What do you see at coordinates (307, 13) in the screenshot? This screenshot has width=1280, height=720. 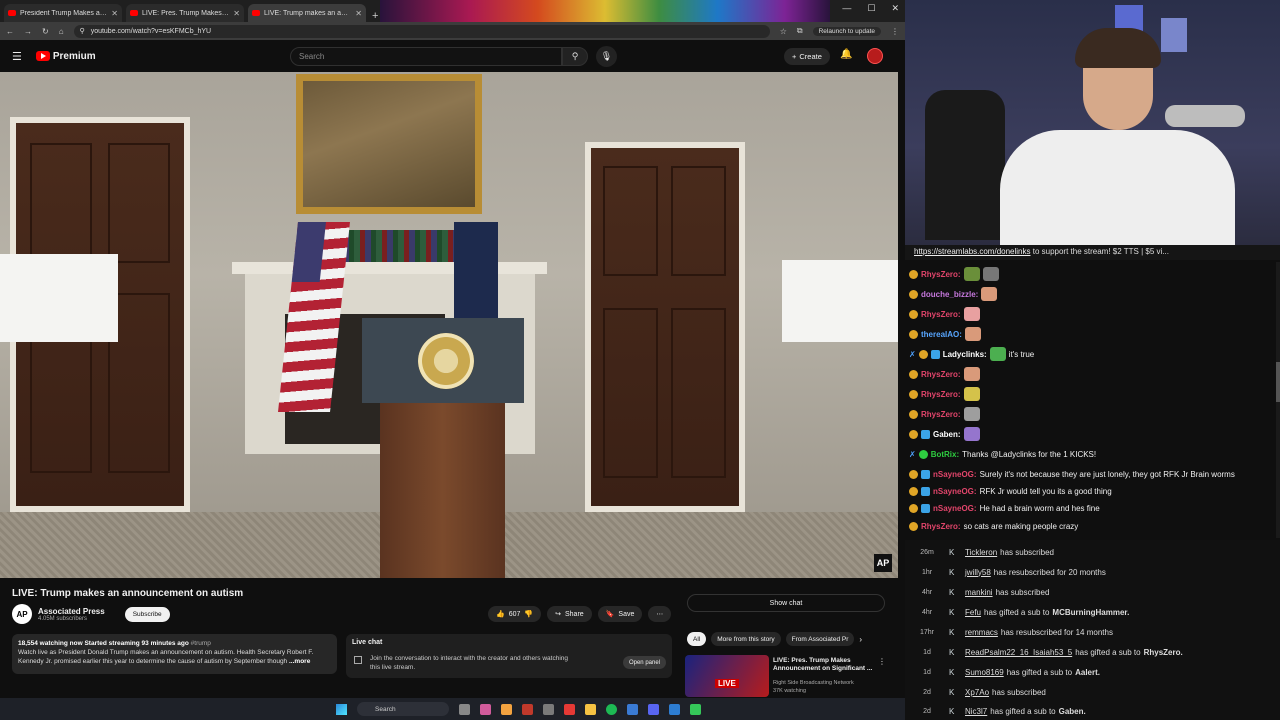 I see `browser-tab-3: LIVE: Trump makes an announce… ✕` at bounding box center [307, 13].